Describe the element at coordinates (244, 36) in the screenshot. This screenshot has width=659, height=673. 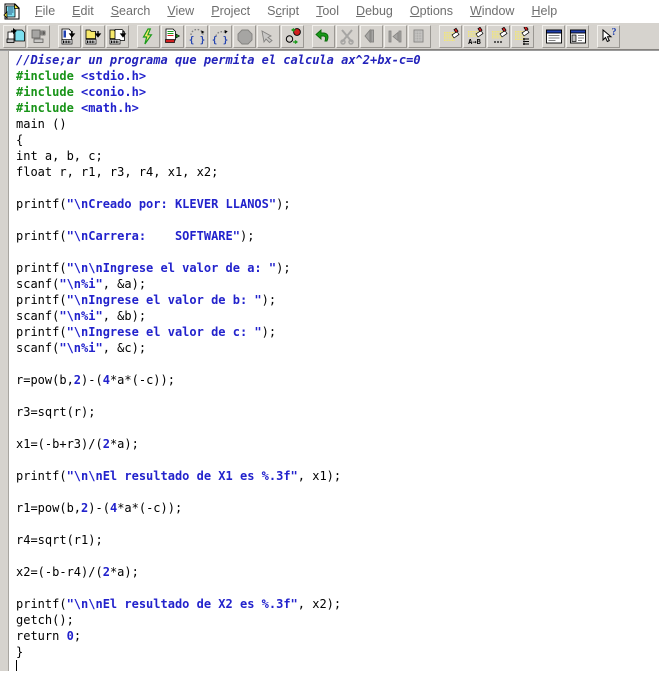
I see `stop-icon` at that location.